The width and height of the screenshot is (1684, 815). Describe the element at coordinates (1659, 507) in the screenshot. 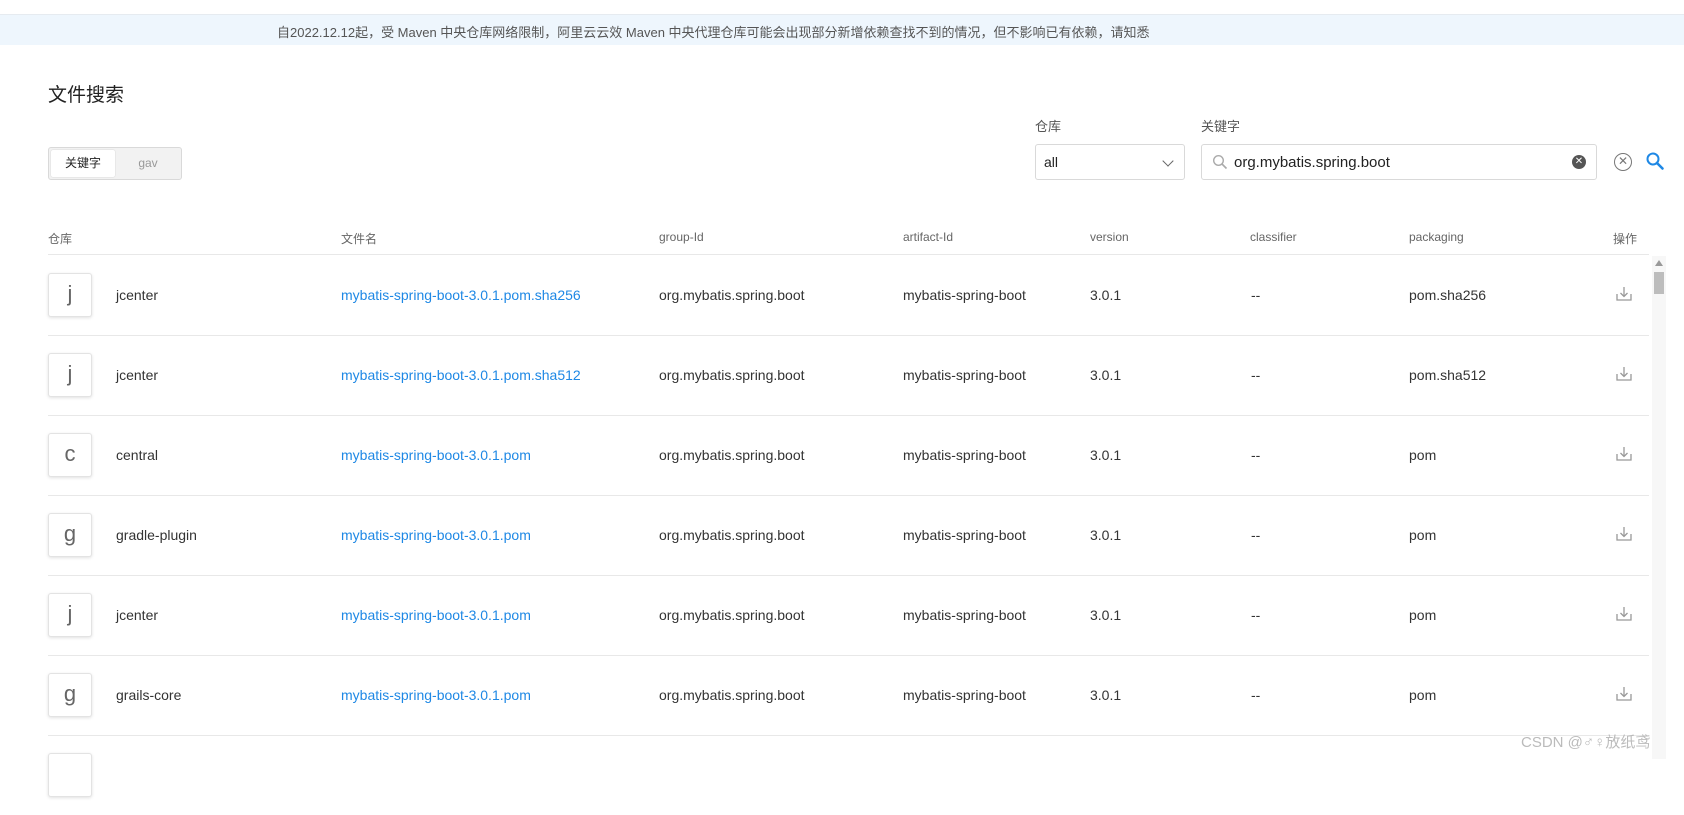

I see `table-scrollbar` at that location.